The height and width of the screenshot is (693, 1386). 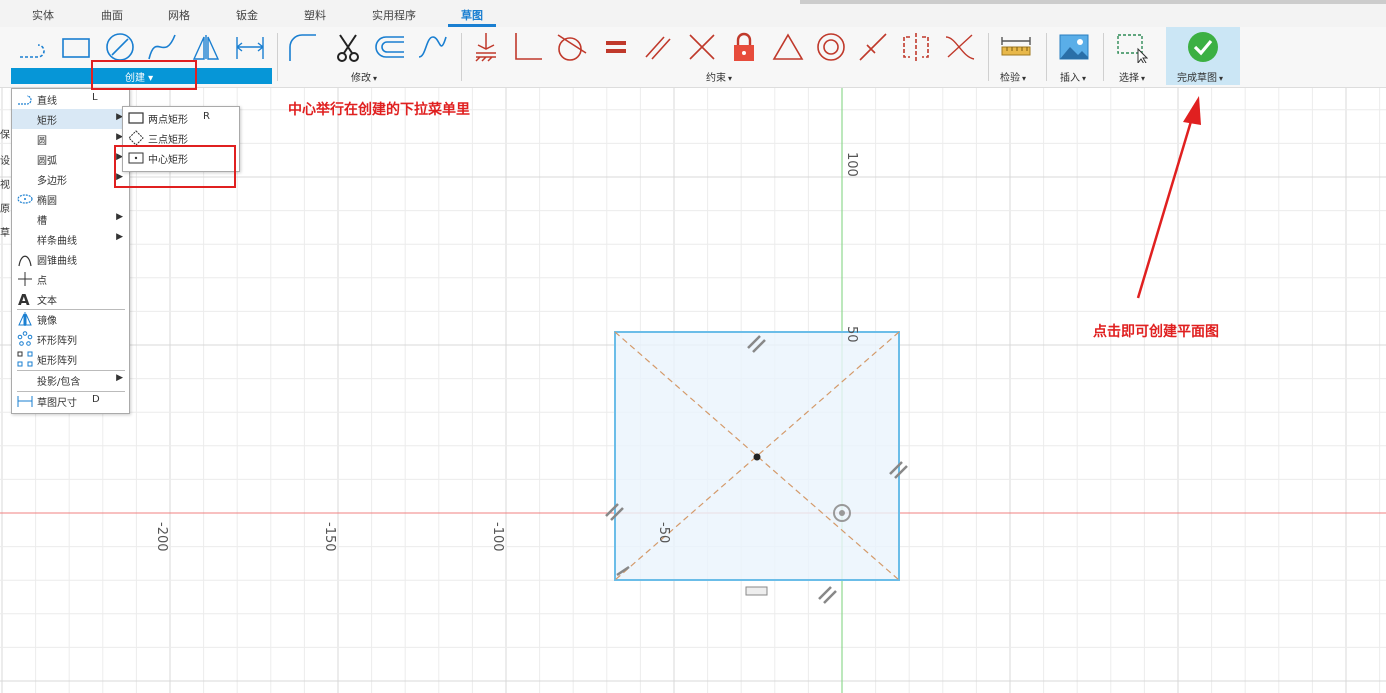 What do you see at coordinates (112, 15) in the screenshot?
I see `tab-surface: 曲面` at bounding box center [112, 15].